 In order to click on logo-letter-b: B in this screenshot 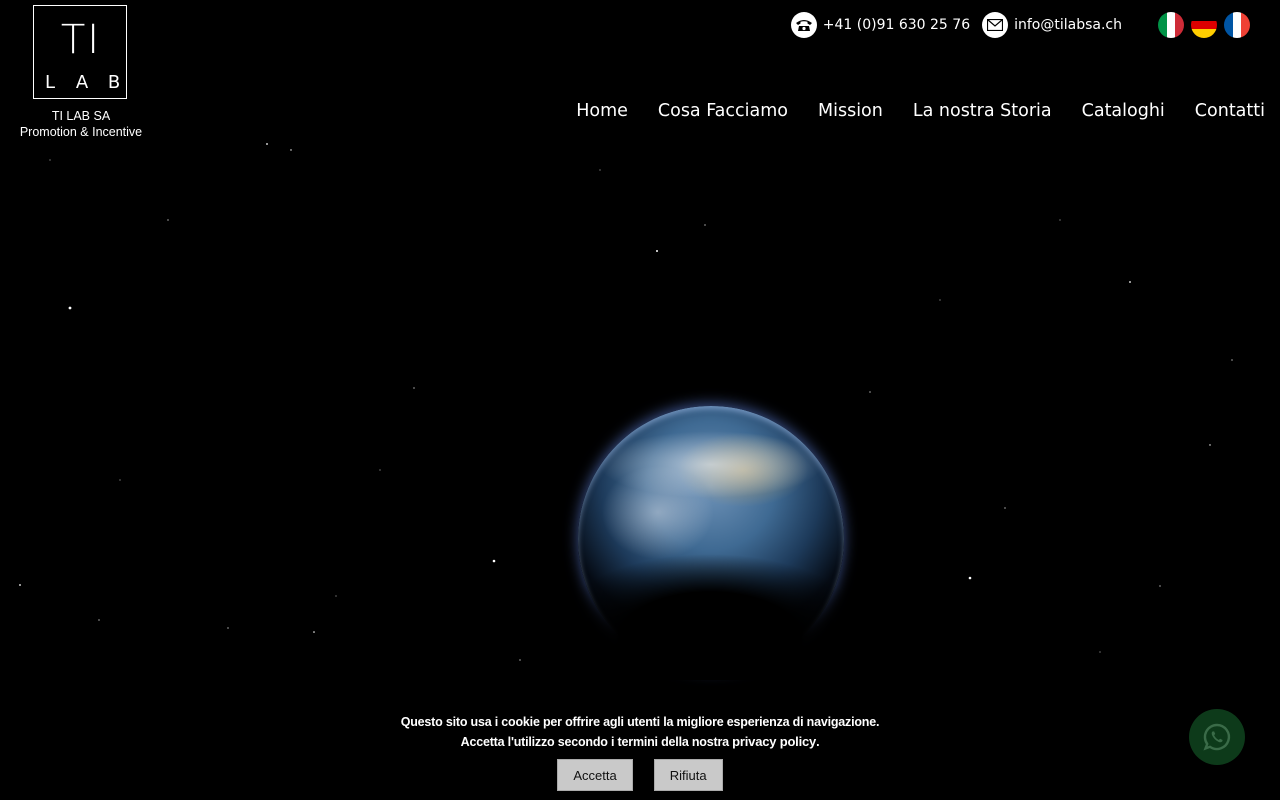, I will do `click(114, 82)`.